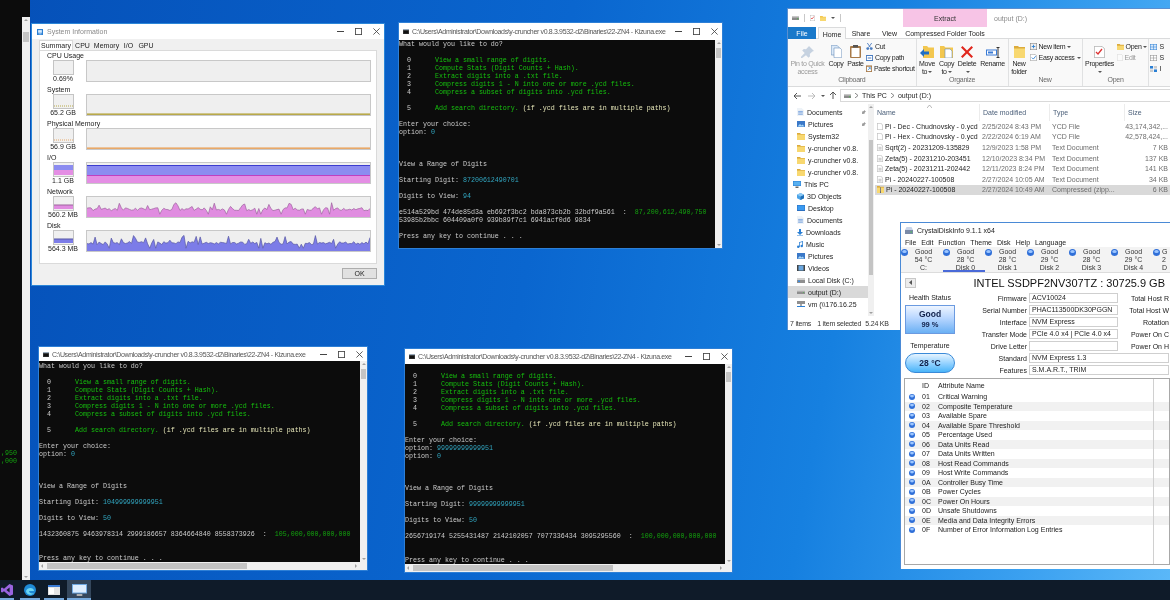  I want to click on folder-page-icon, so click(947, 52).